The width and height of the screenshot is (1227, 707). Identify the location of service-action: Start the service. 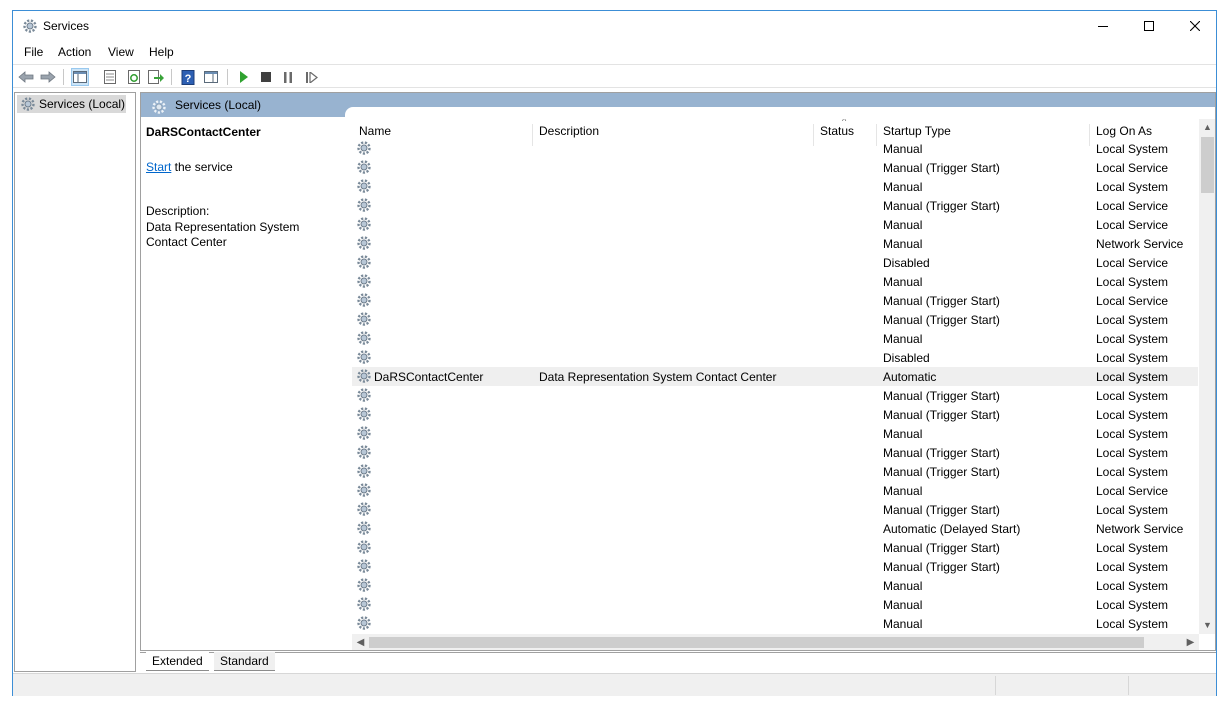
(246, 167).